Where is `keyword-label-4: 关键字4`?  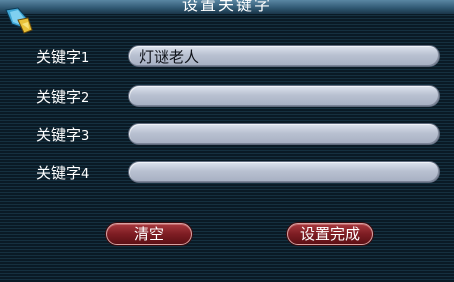 keyword-label-4: 关键字4 is located at coordinates (62, 174).